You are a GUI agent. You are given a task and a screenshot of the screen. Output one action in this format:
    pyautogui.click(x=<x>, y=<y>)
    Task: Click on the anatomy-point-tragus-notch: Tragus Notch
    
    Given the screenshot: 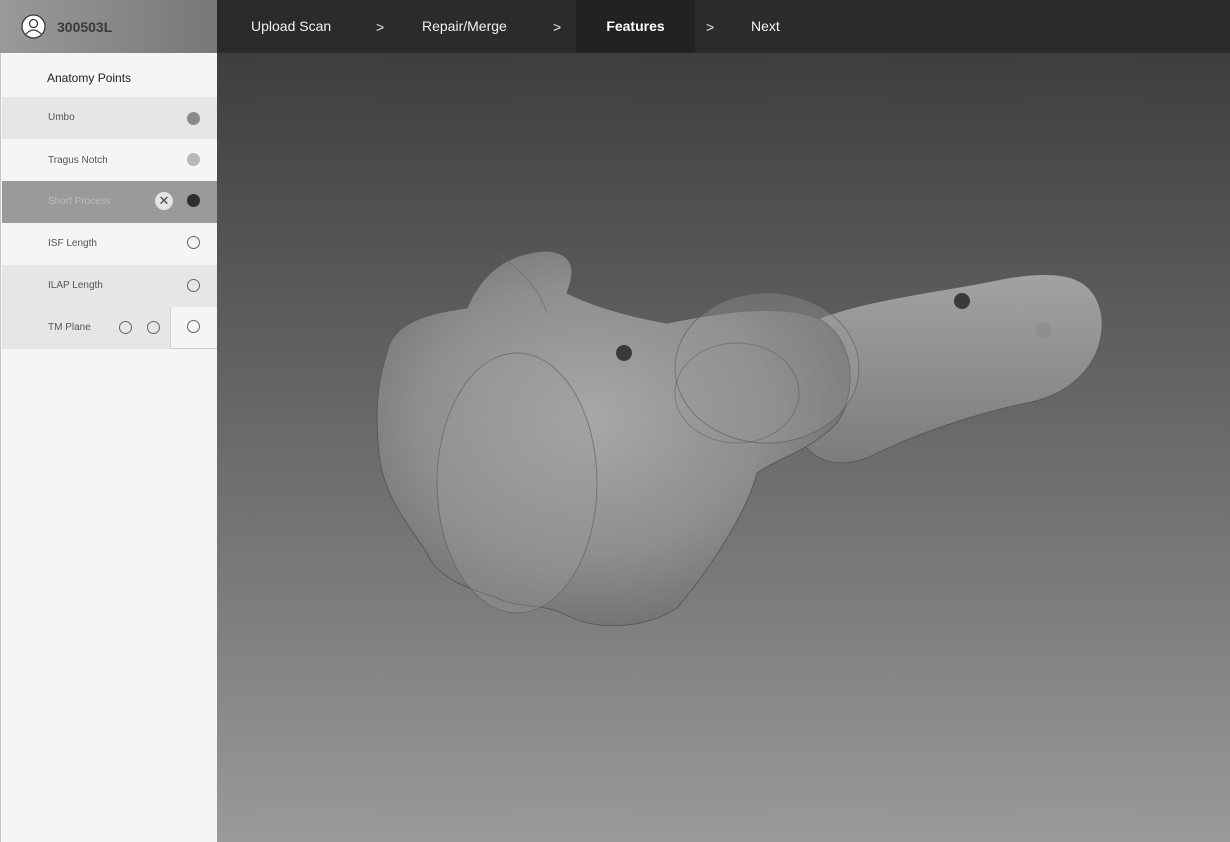 What is the action you would take?
    pyautogui.click(x=110, y=160)
    